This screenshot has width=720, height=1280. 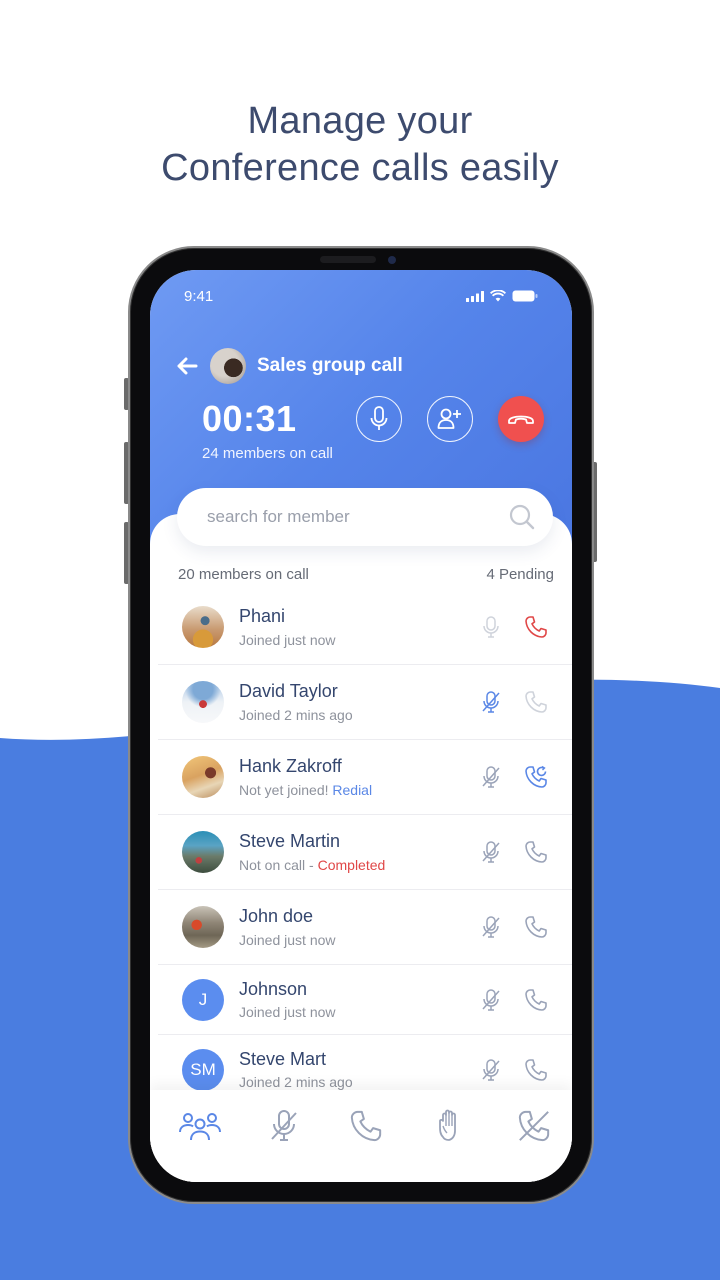 I want to click on end-call-button, so click(x=521, y=419).